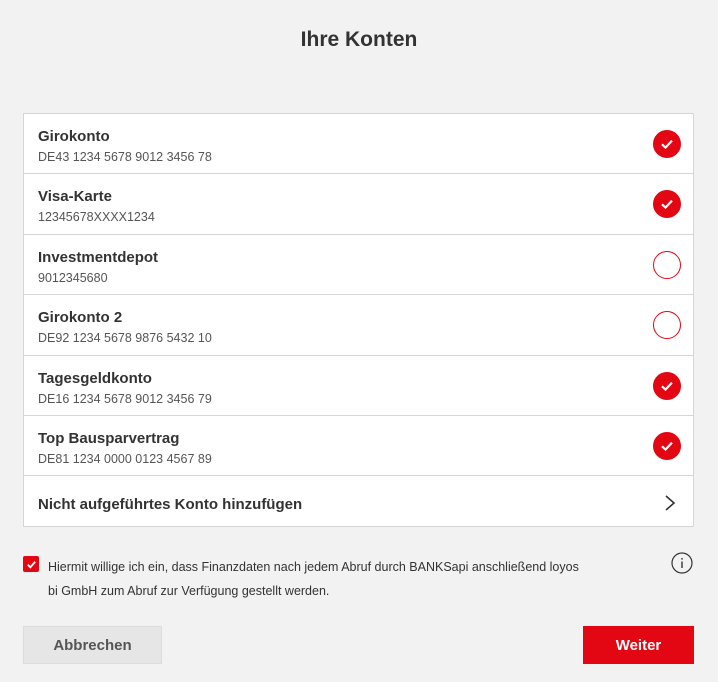  What do you see at coordinates (358, 144) in the screenshot?
I see `account-row: Girokonto DE43 1234 5678 9012 3456 78` at bounding box center [358, 144].